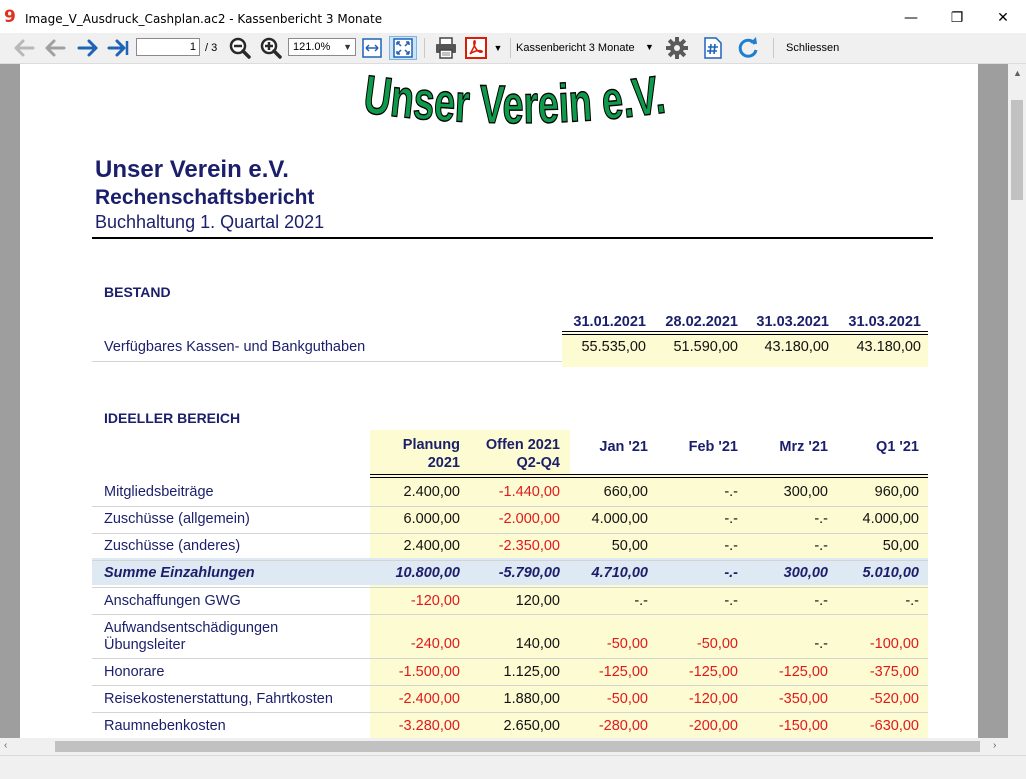  I want to click on table-cell: -240,00, so click(435, 644).